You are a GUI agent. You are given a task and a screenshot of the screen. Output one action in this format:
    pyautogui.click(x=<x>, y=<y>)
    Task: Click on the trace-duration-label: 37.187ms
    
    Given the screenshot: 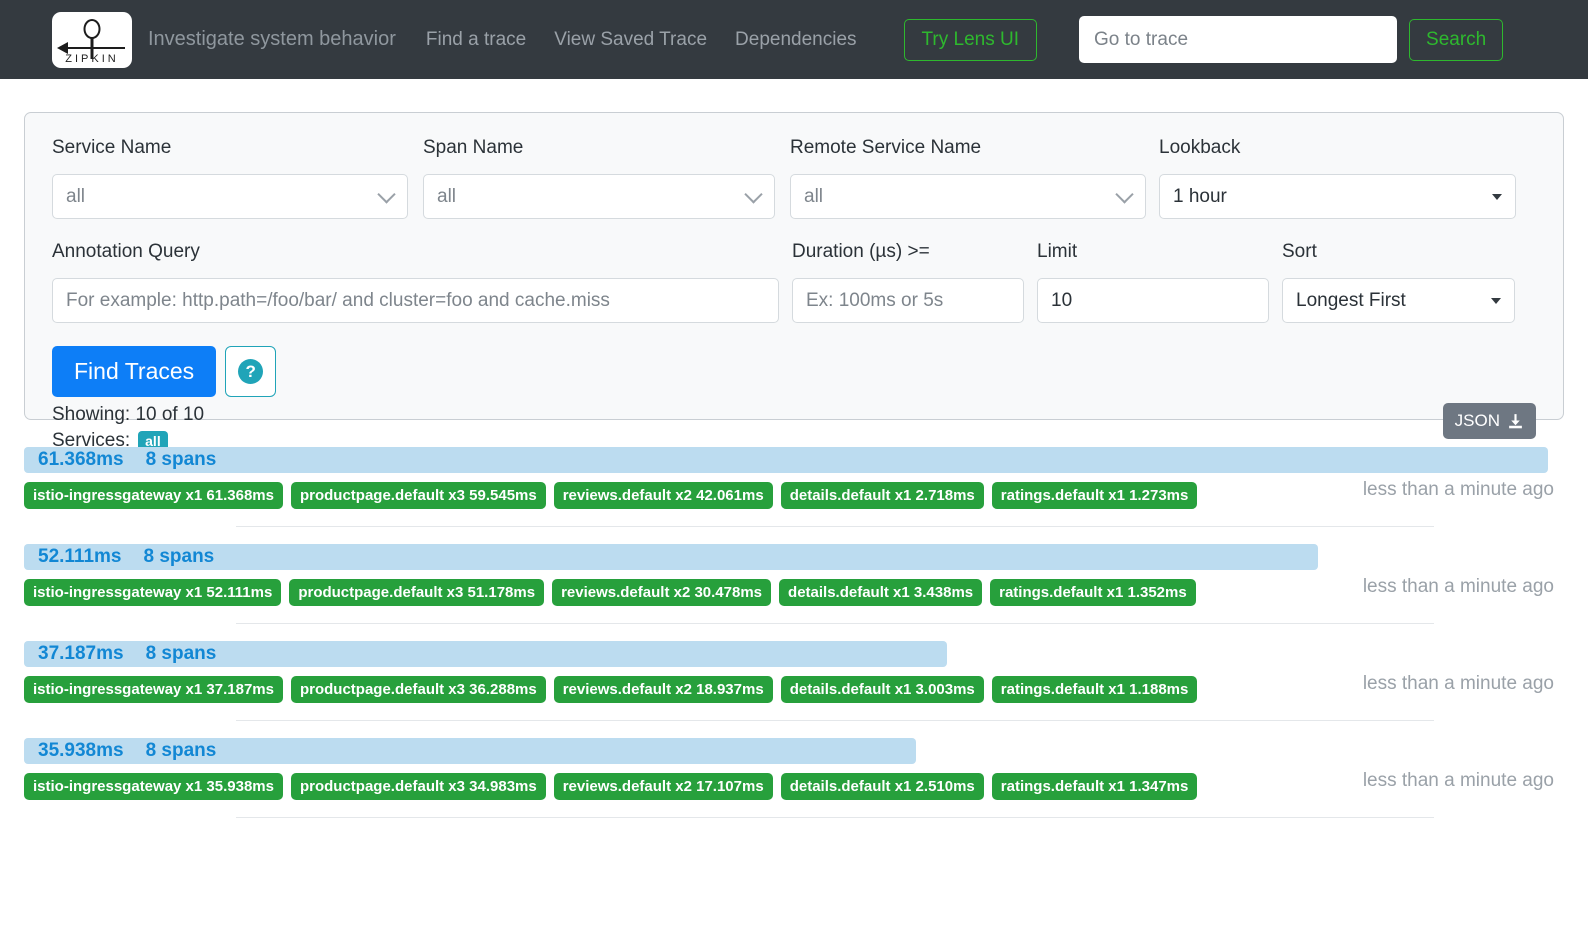 What is the action you would take?
    pyautogui.click(x=81, y=653)
    